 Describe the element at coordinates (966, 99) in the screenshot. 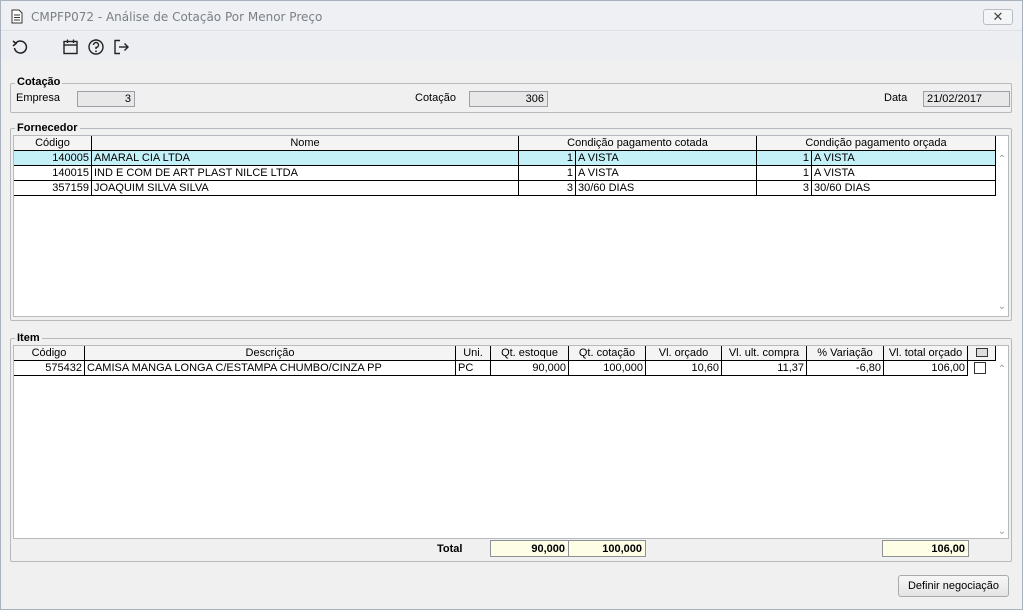

I see `data-field: 21/02/2017` at that location.